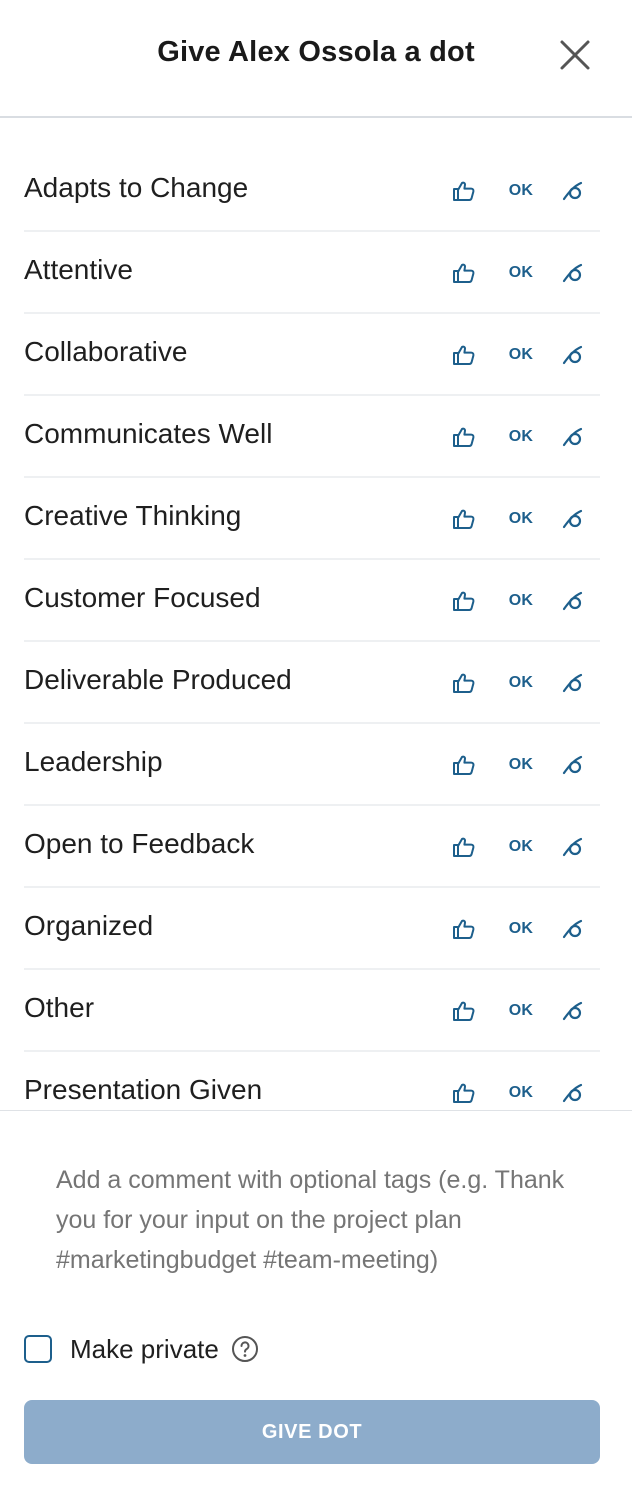 This screenshot has width=632, height=1486. Describe the element at coordinates (316, 1110) in the screenshot. I see `divider` at that location.